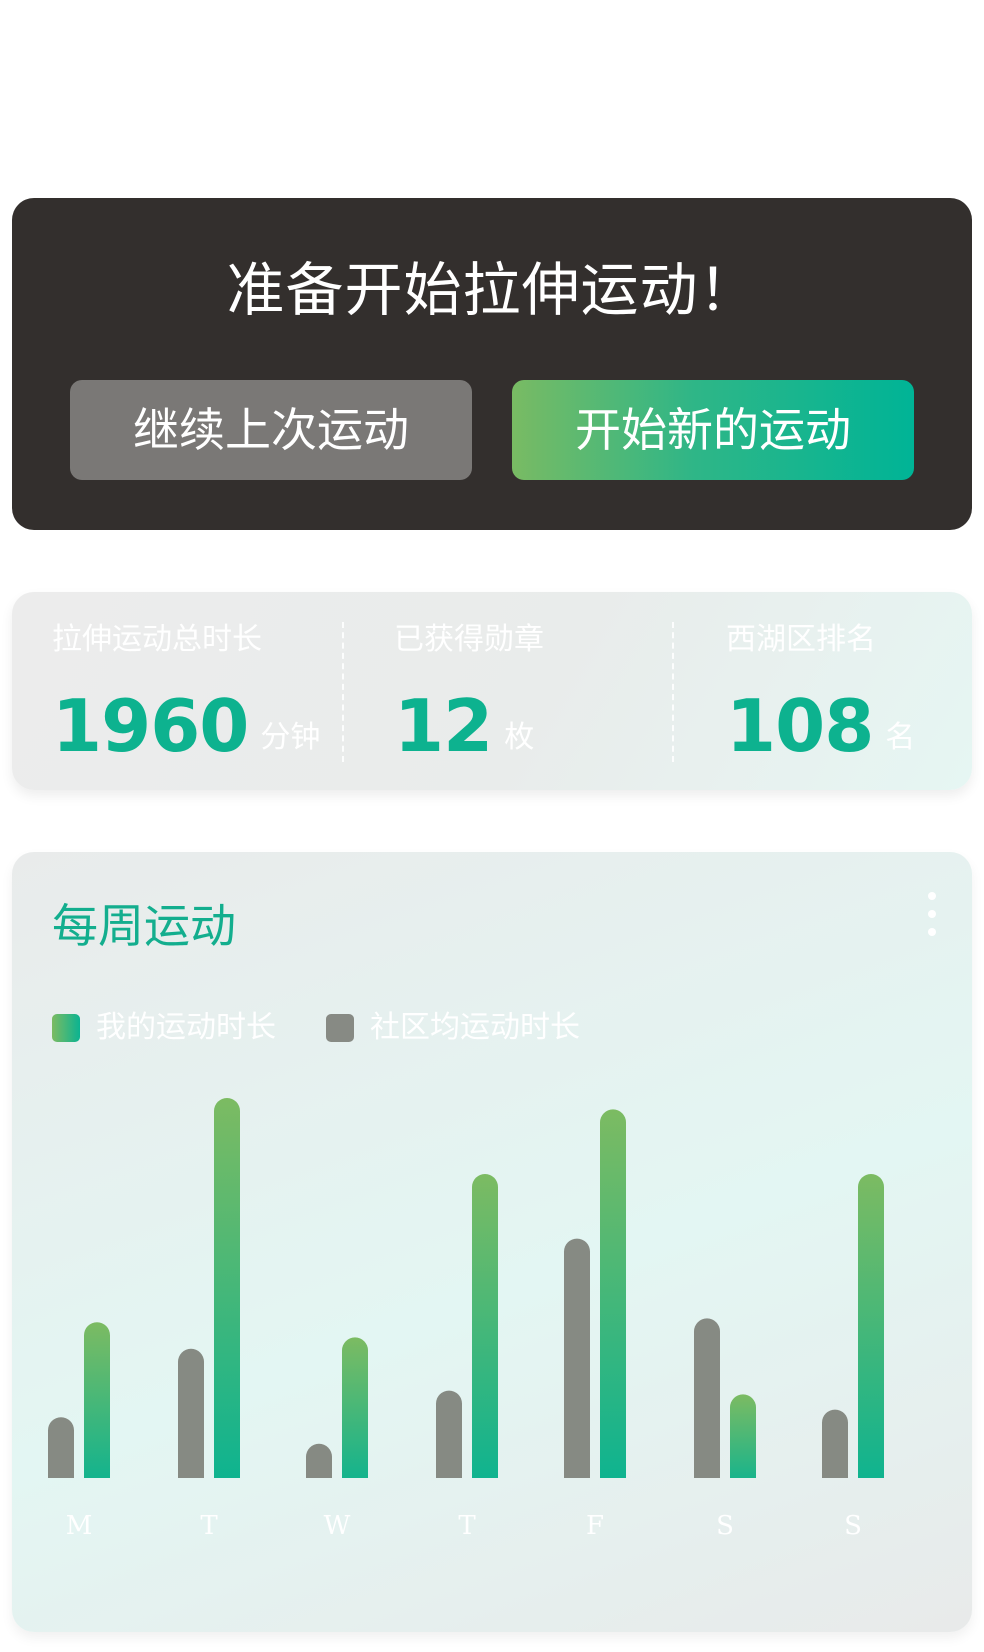  What do you see at coordinates (79, 1526) in the screenshot?
I see `x-tick-label: M` at bounding box center [79, 1526].